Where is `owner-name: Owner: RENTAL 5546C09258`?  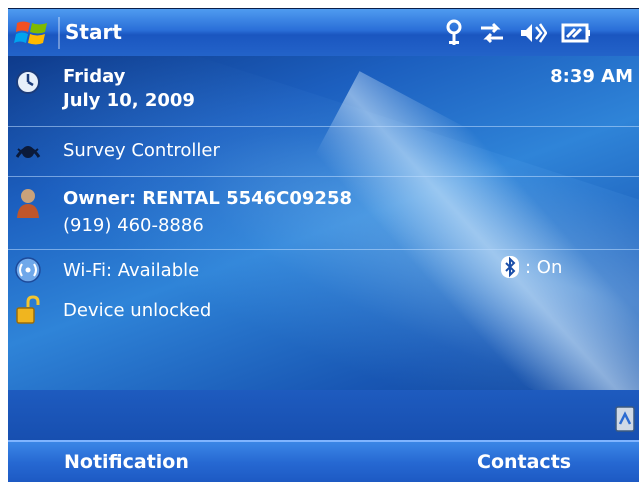 owner-name: Owner: RENTAL 5546C09258 is located at coordinates (207, 198).